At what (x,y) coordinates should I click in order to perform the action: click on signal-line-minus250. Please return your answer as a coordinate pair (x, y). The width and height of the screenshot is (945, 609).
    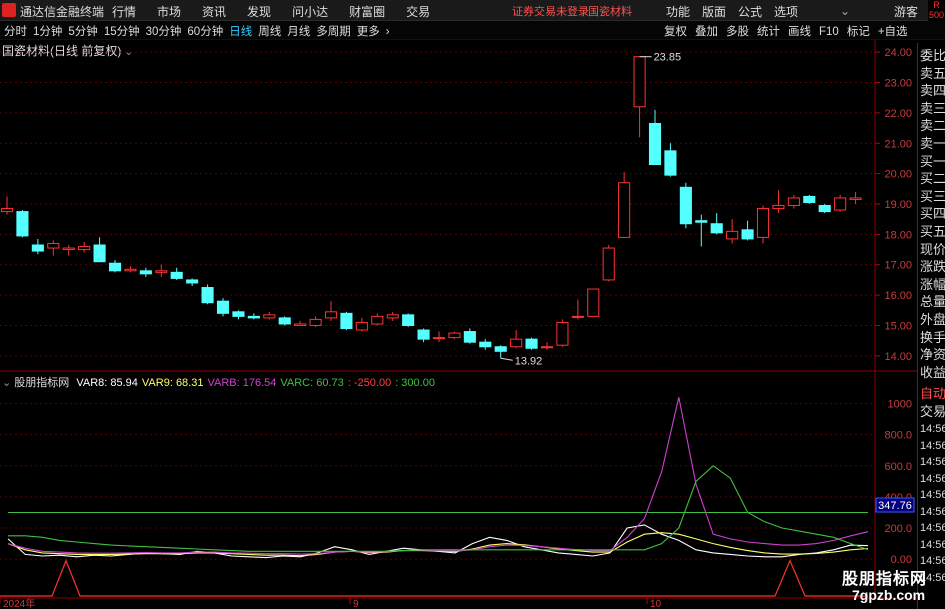
    Looking at the image, I should click on (434, 578).